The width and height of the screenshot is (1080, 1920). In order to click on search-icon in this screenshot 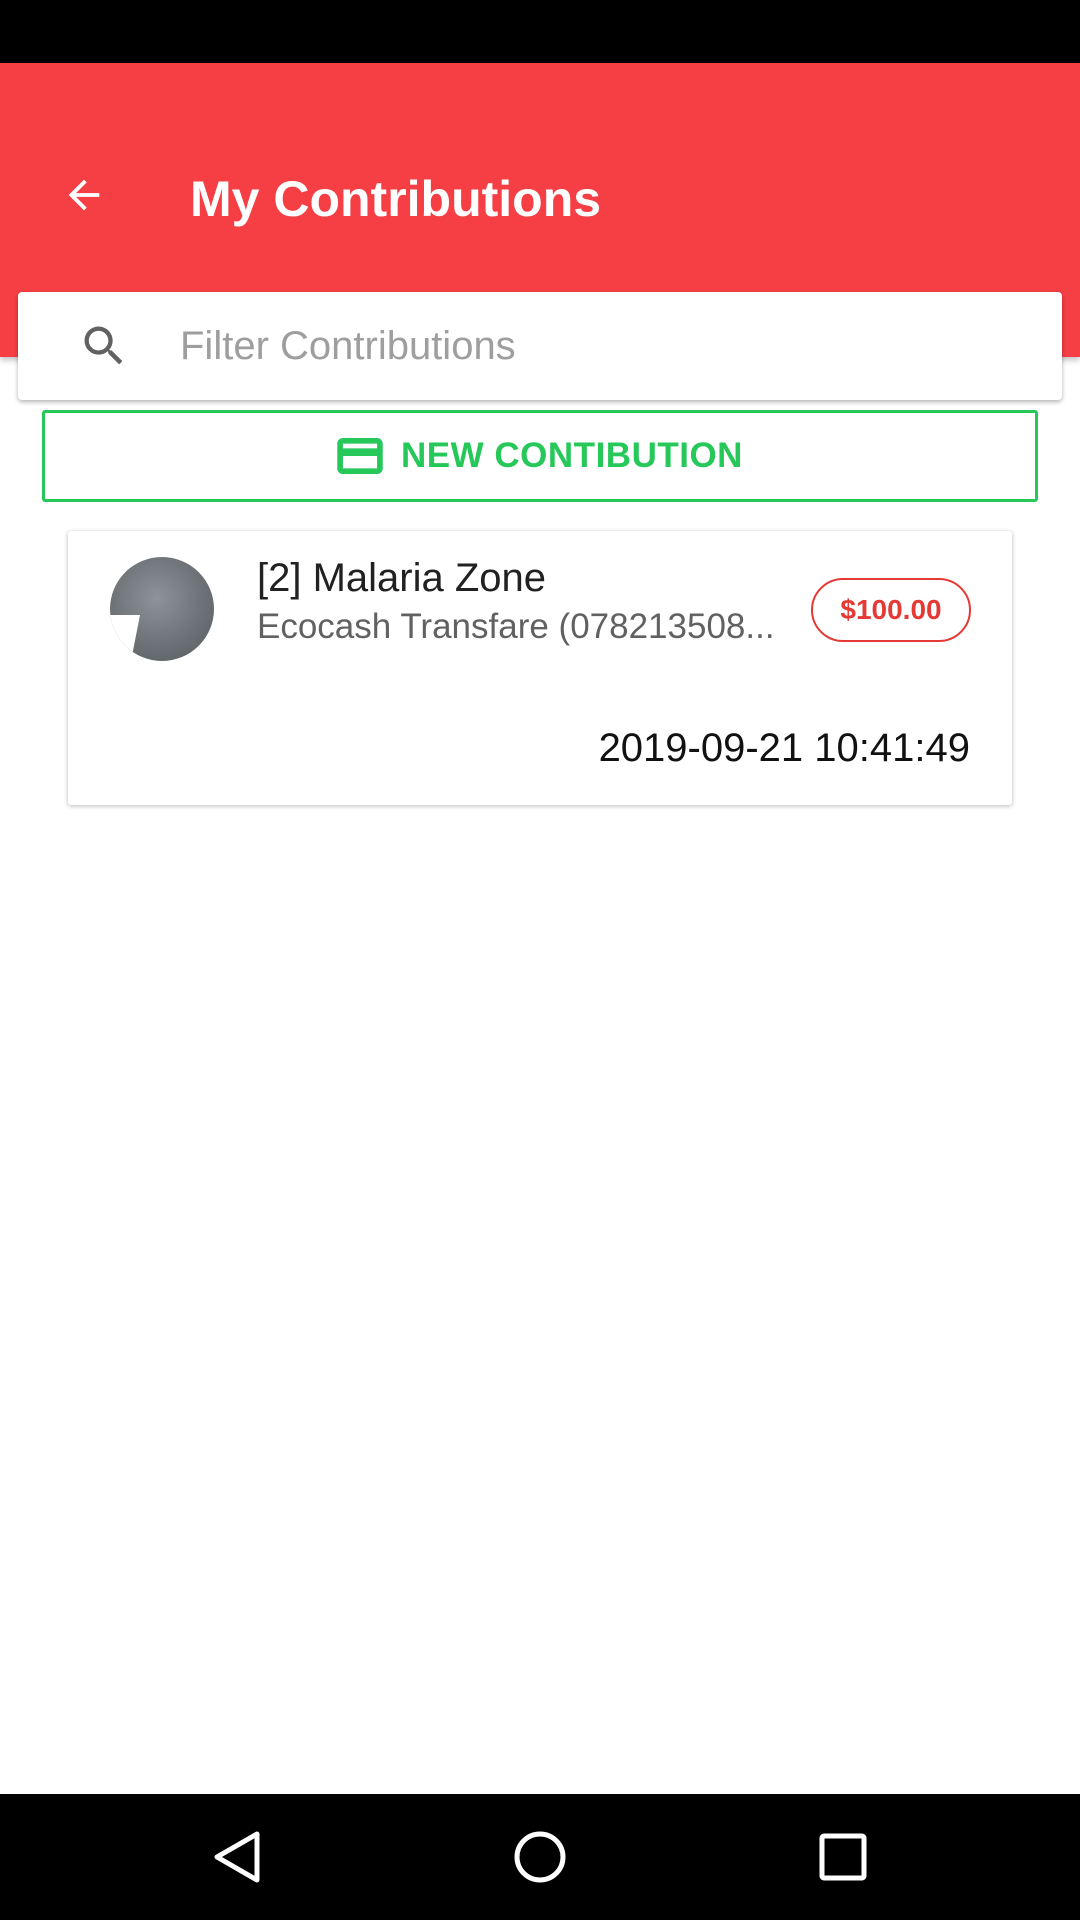, I will do `click(103, 345)`.